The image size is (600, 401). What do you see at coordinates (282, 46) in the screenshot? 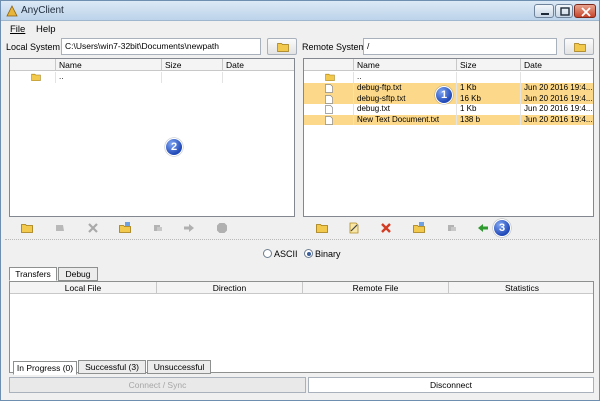
I see `local-browse-button` at bounding box center [282, 46].